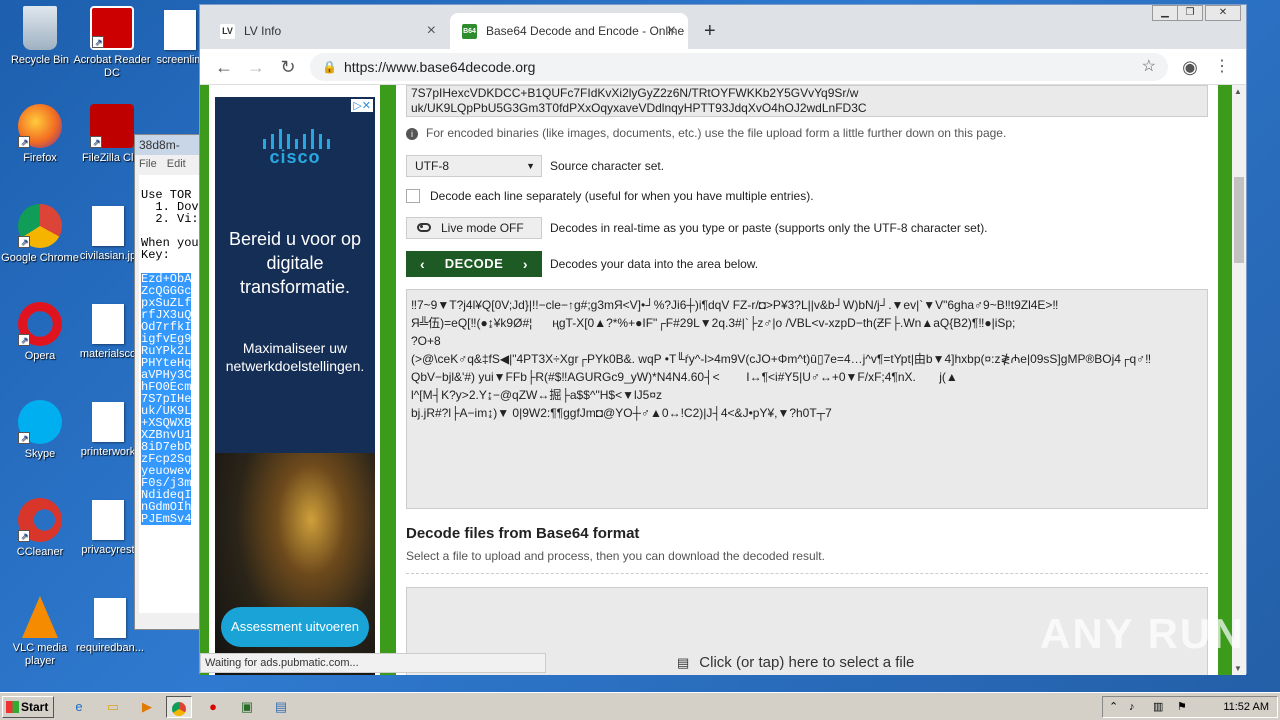 Image resolution: width=1280 pixels, height=720 pixels. What do you see at coordinates (295, 263) in the screenshot?
I see `ad-headline: Bereid u voor op digitale transformatie.` at bounding box center [295, 263].